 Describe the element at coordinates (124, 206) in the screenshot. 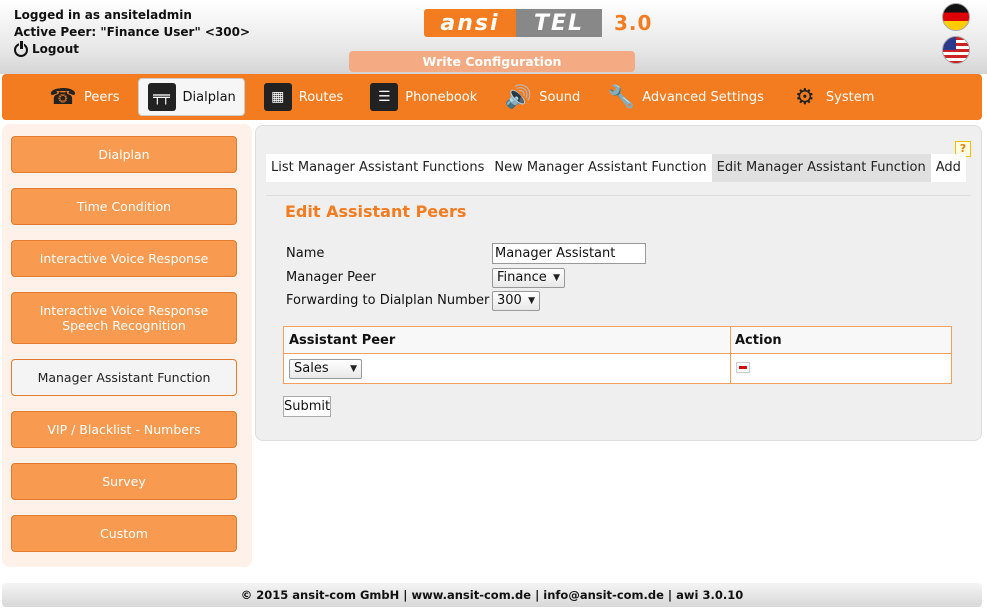

I see `sidebar-item-time-condition: Time Condition` at that location.